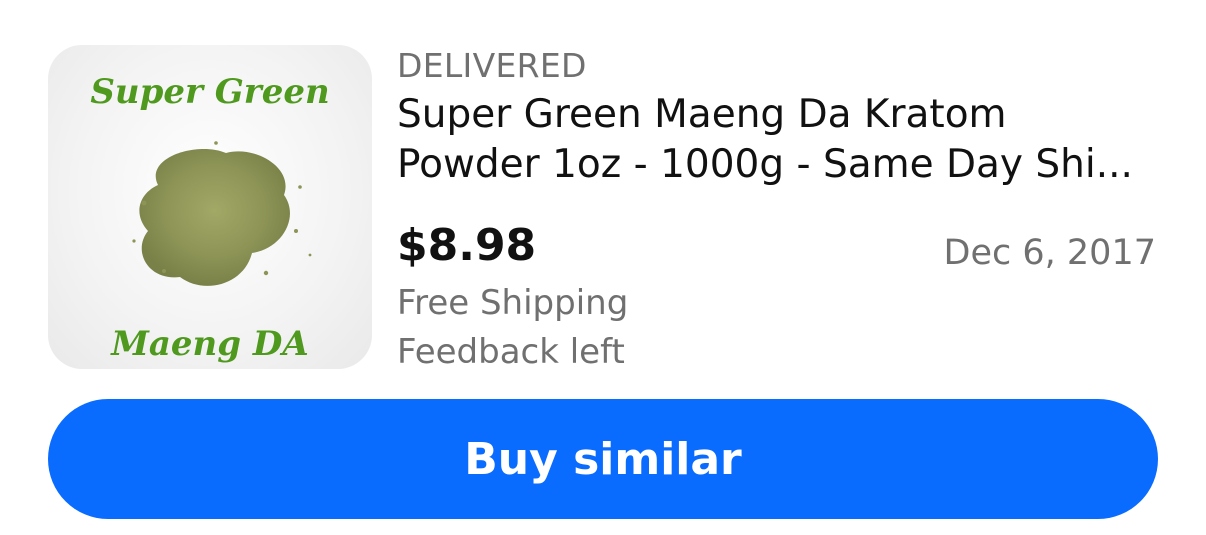 This screenshot has height=535, width=1206. I want to click on order-date: Dec 6, 2017, so click(1049, 253).